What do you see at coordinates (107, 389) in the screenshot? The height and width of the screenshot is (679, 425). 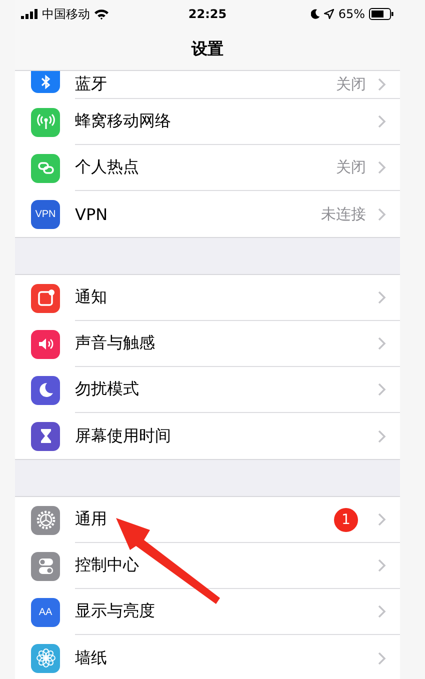 I see `row-label: 勿扰模式` at bounding box center [107, 389].